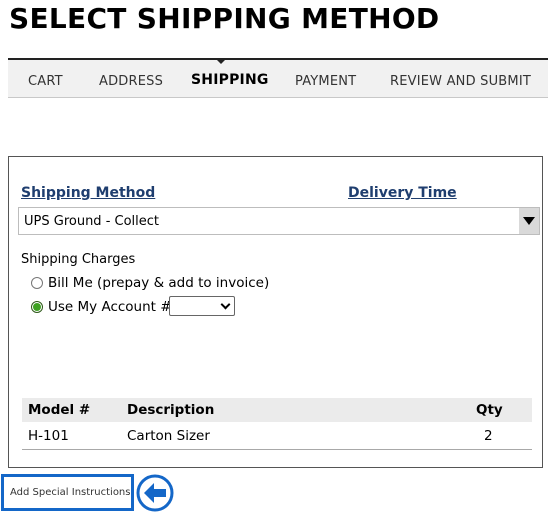 The height and width of the screenshot is (524, 548). What do you see at coordinates (279, 221) in the screenshot?
I see `shipping-method-select: UPS Ground - Collect` at bounding box center [279, 221].